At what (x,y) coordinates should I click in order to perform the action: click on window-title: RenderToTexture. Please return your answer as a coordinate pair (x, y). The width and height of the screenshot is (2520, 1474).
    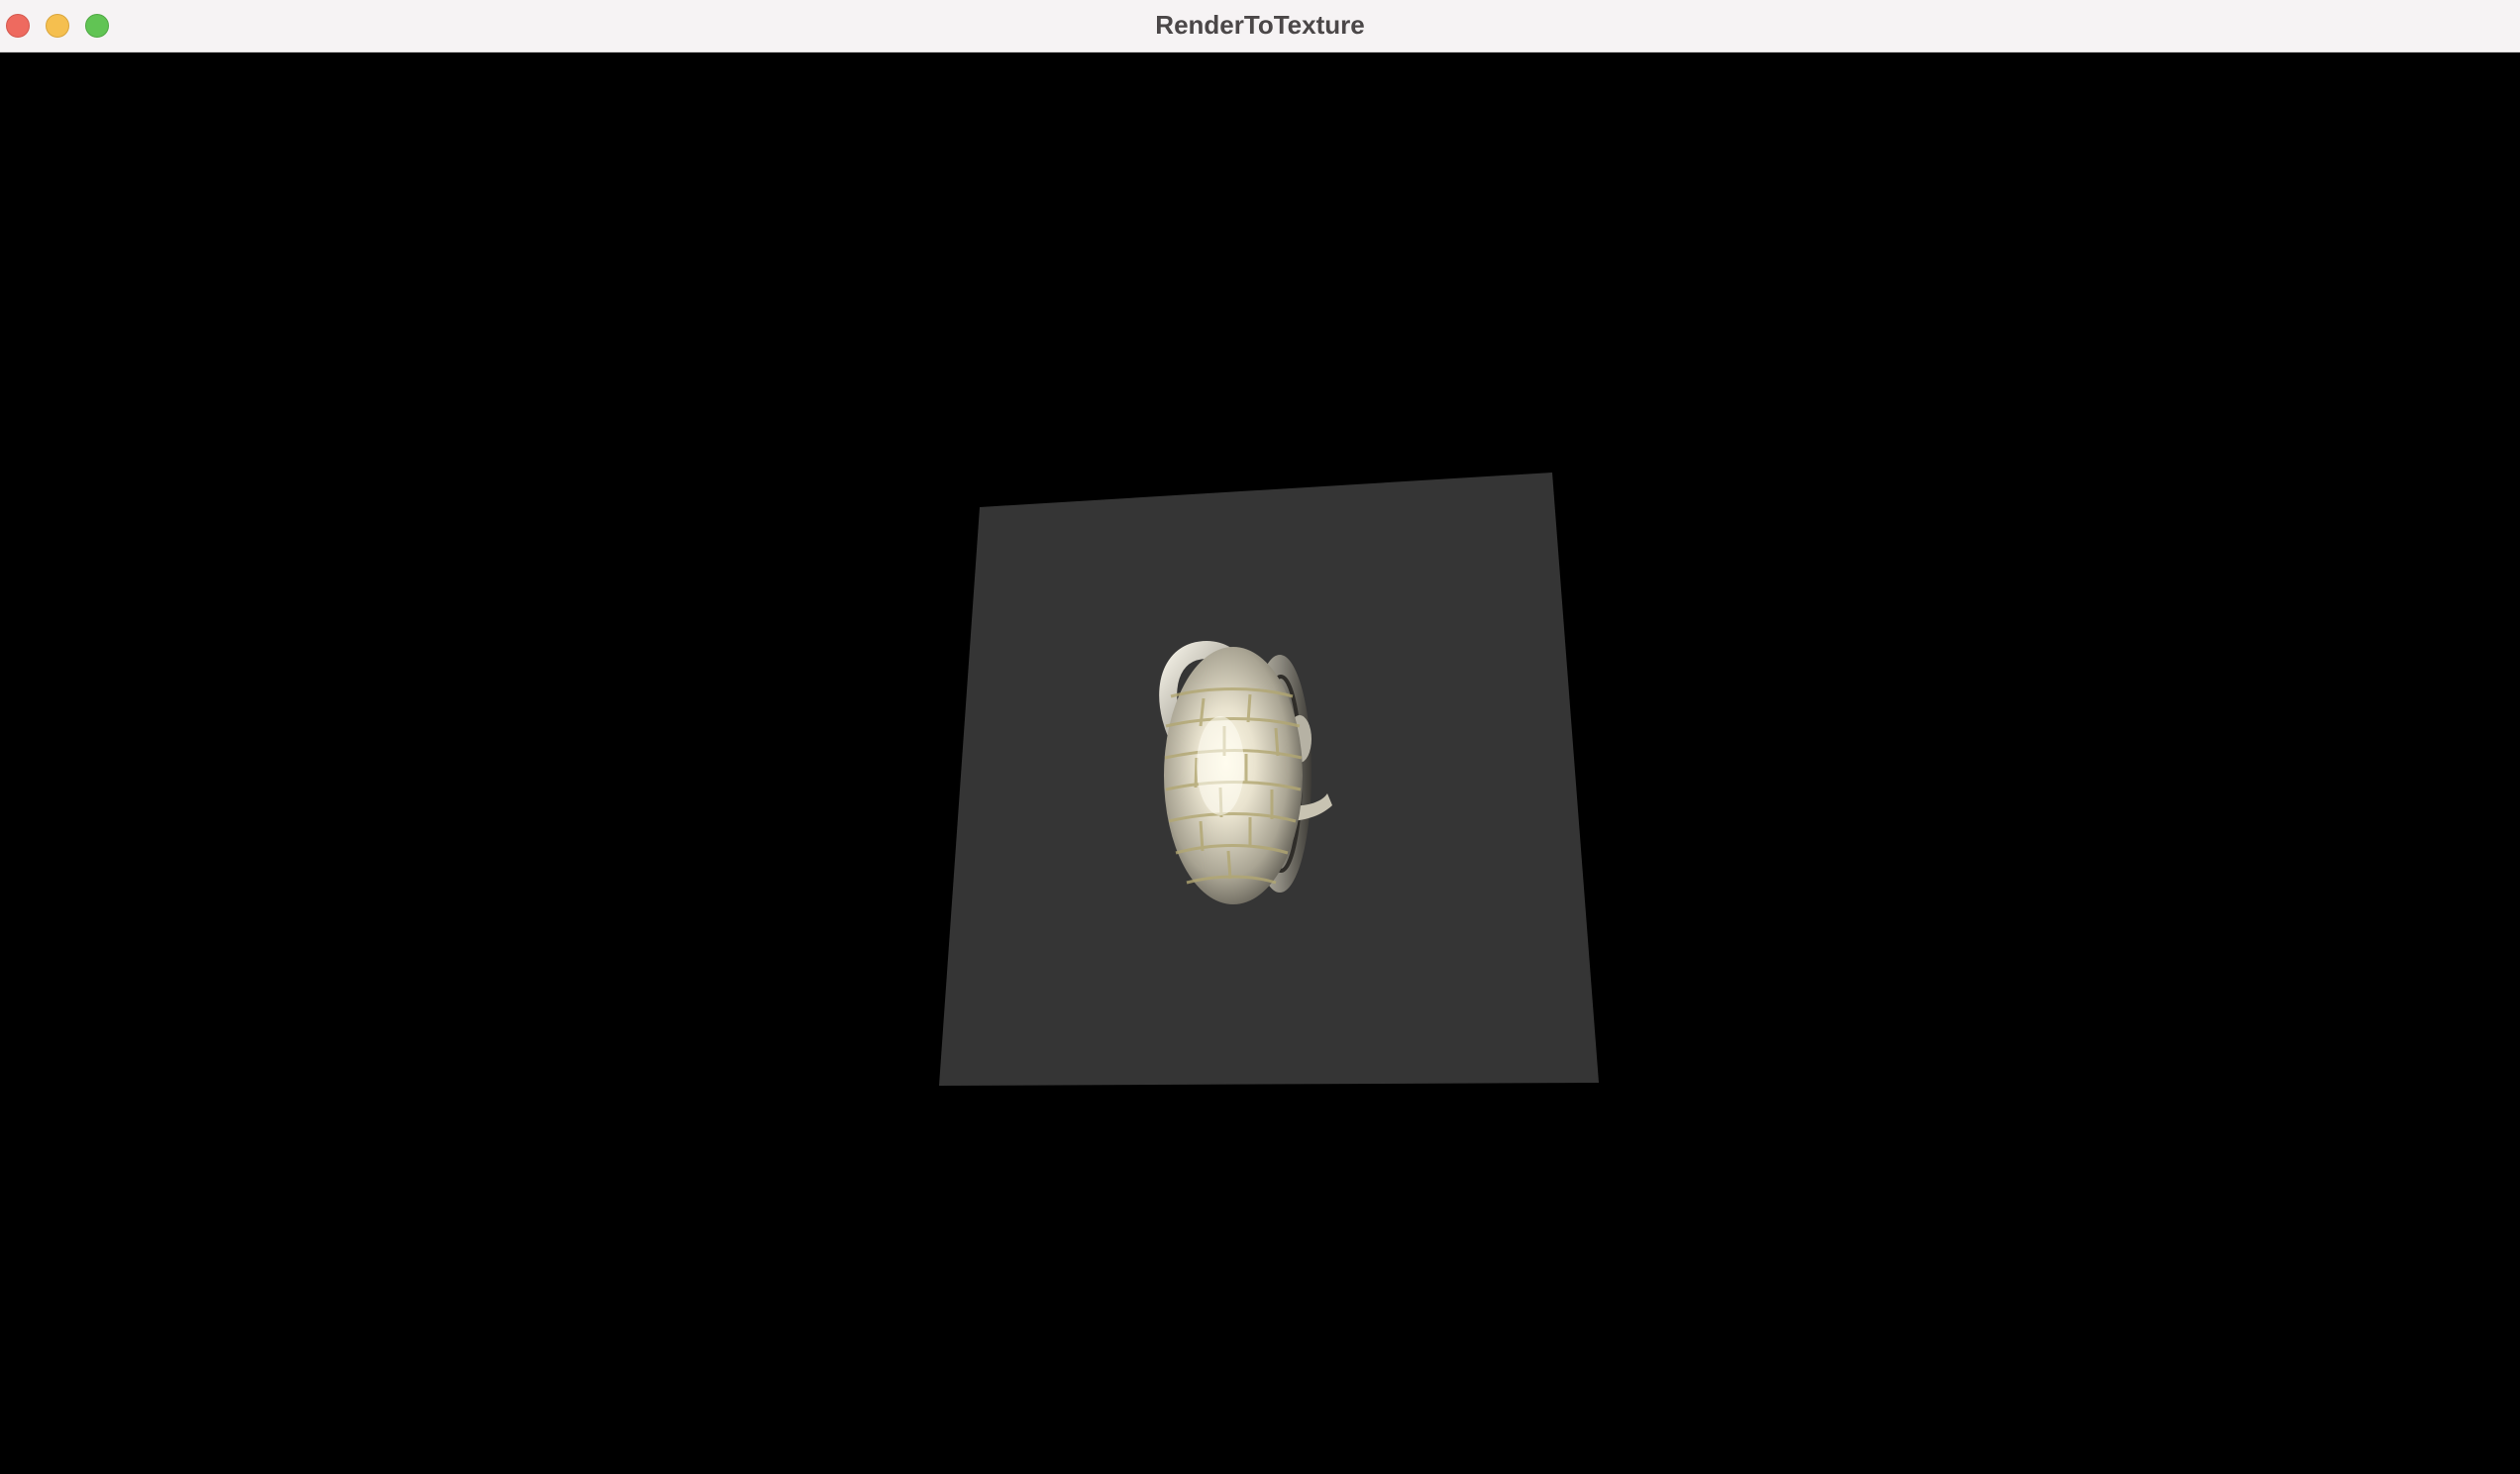
    Looking at the image, I should click on (1260, 25).